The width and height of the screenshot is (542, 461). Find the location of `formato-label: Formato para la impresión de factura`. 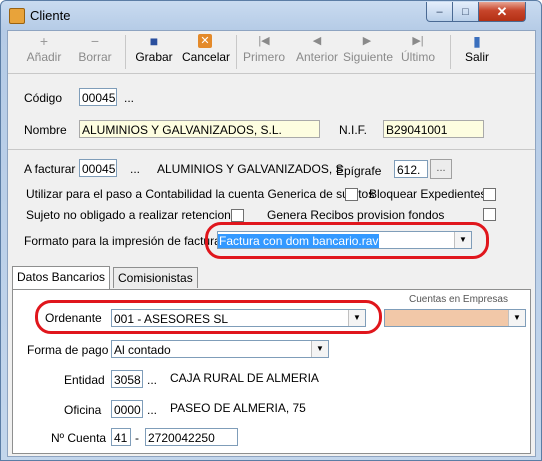

formato-label: Formato para la impresión de factura is located at coordinates (122, 241).